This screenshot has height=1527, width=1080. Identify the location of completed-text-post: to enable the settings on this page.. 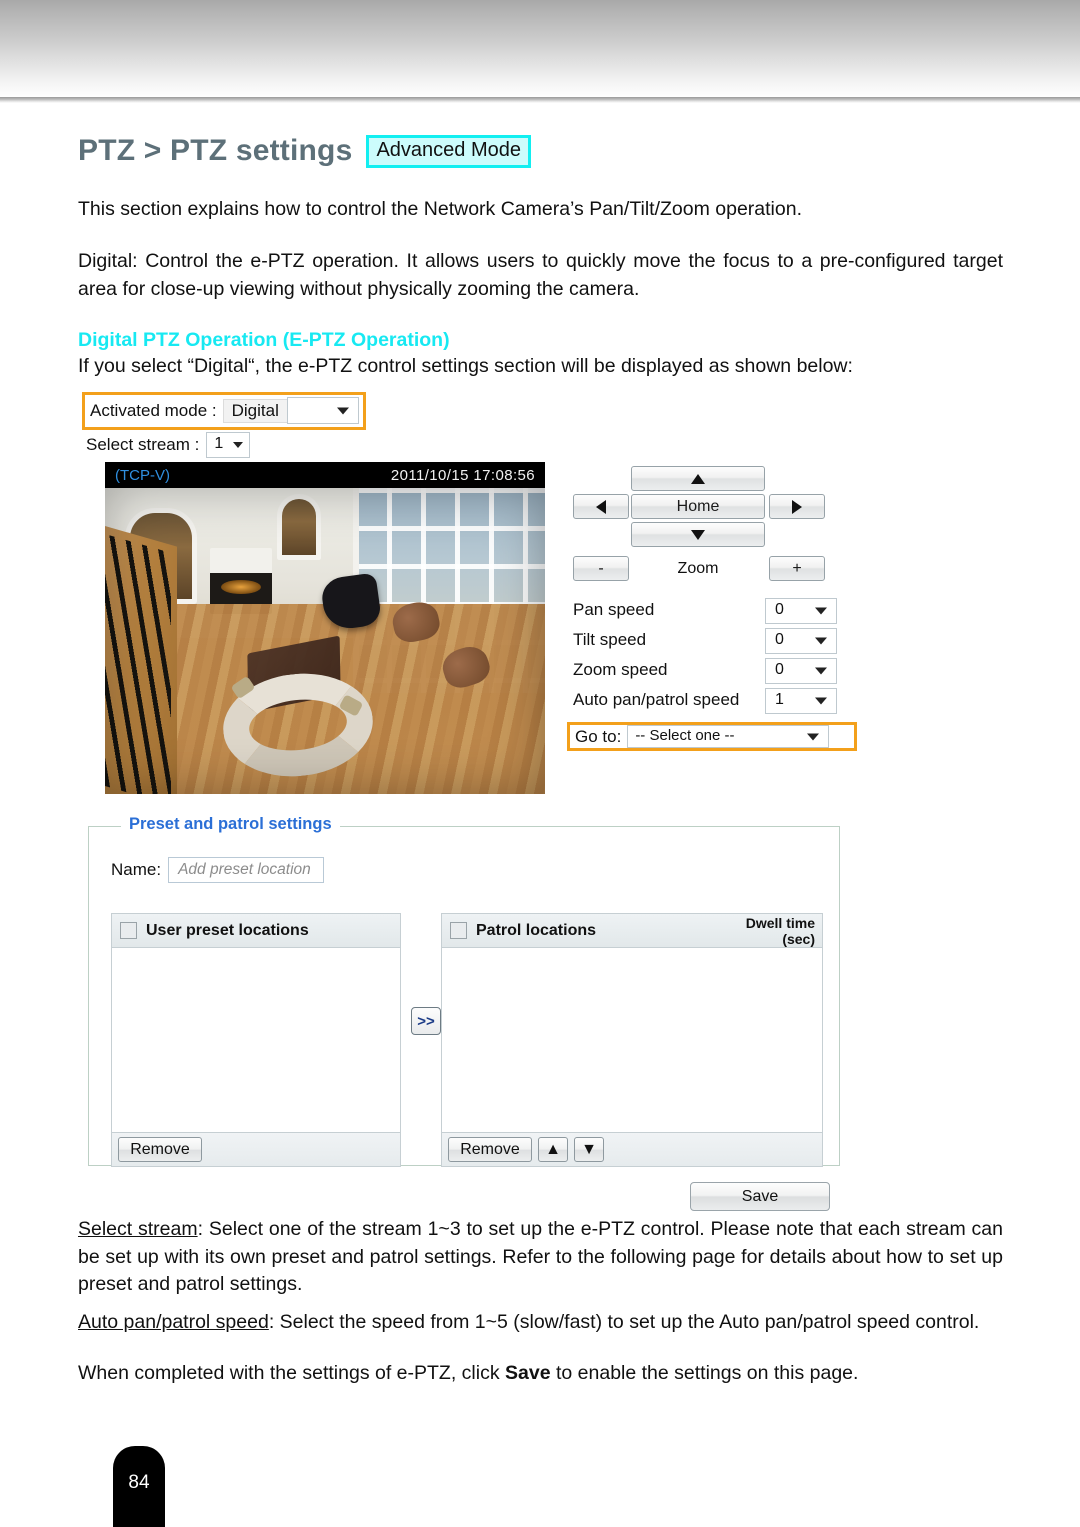
(704, 1373).